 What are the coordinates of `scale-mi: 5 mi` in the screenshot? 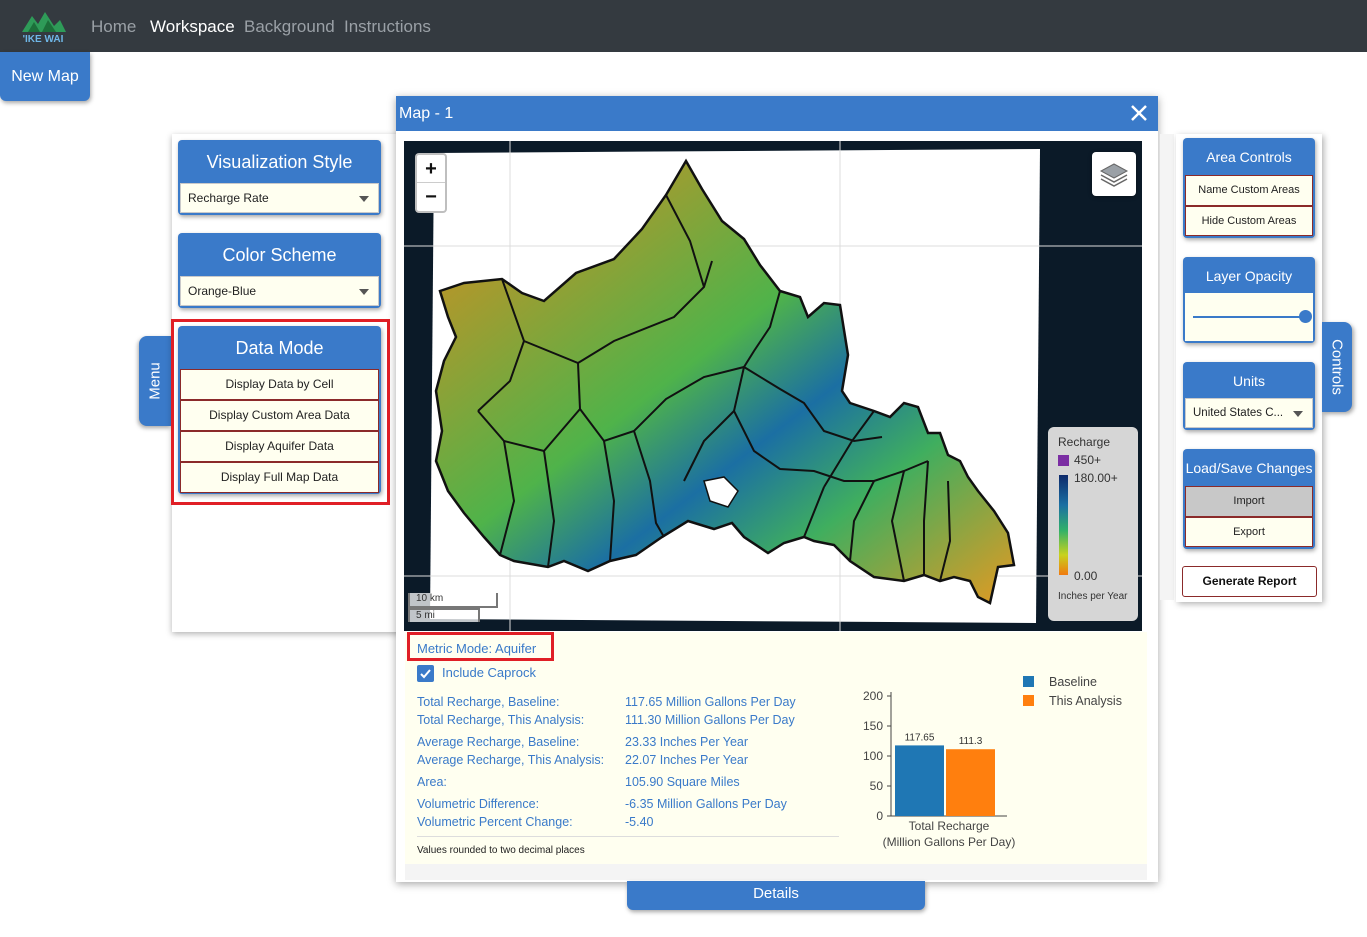 It's located at (444, 615).